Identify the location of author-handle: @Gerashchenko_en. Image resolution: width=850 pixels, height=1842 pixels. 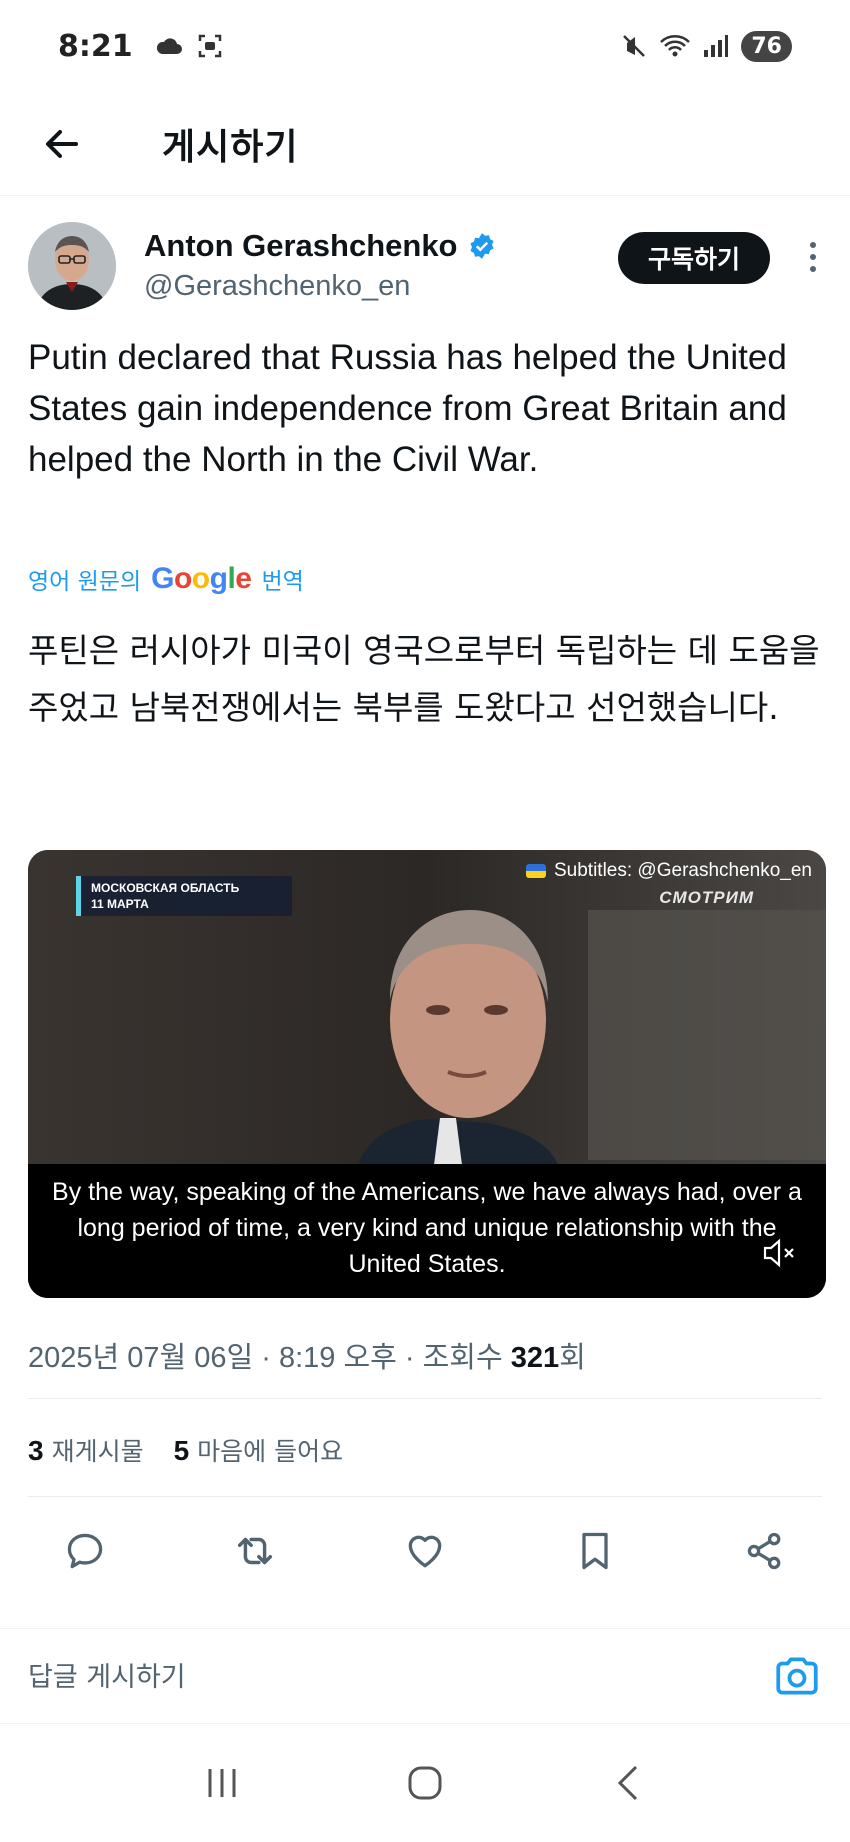
(277, 286).